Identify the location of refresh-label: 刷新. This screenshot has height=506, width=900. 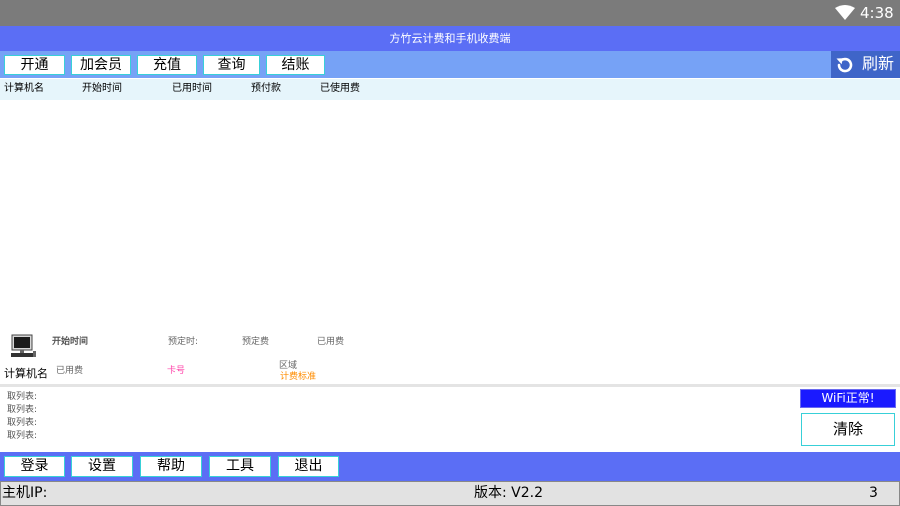
(878, 63).